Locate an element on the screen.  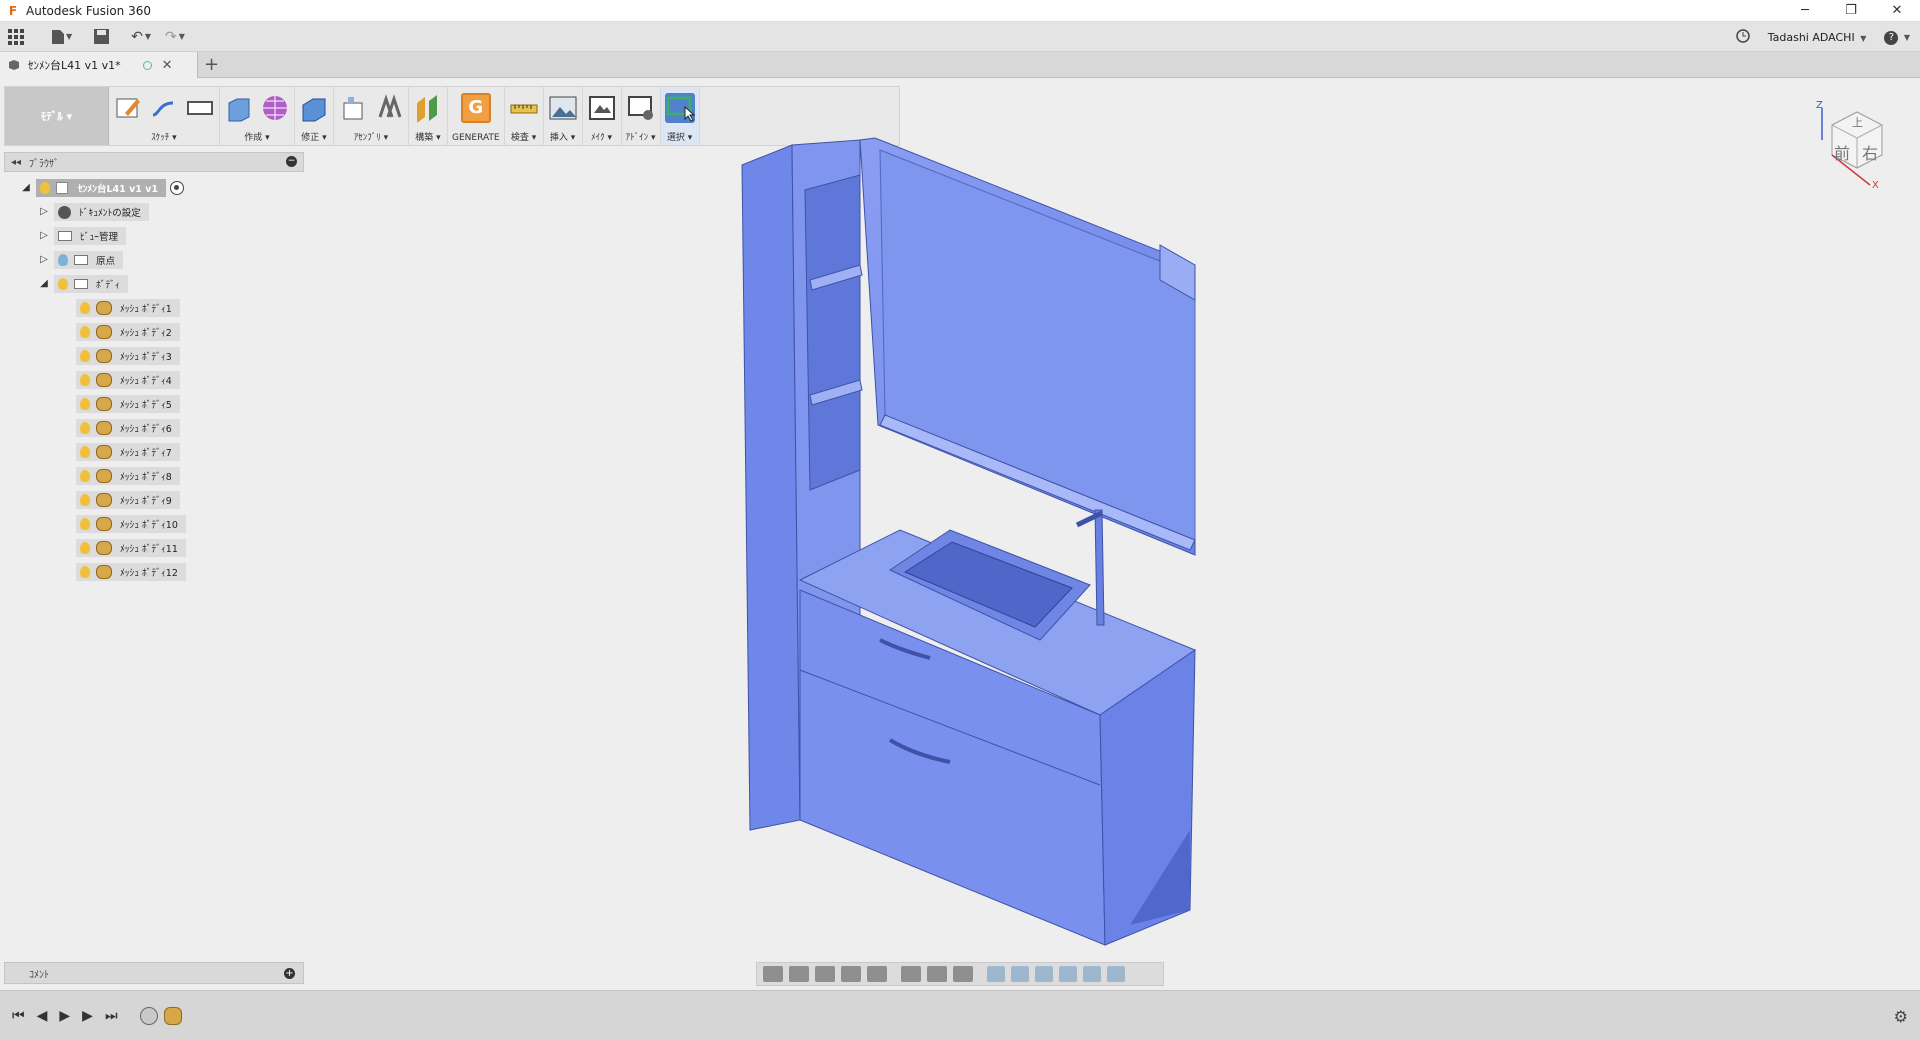
scripts-addins-icon is located at coordinates (641, 108).